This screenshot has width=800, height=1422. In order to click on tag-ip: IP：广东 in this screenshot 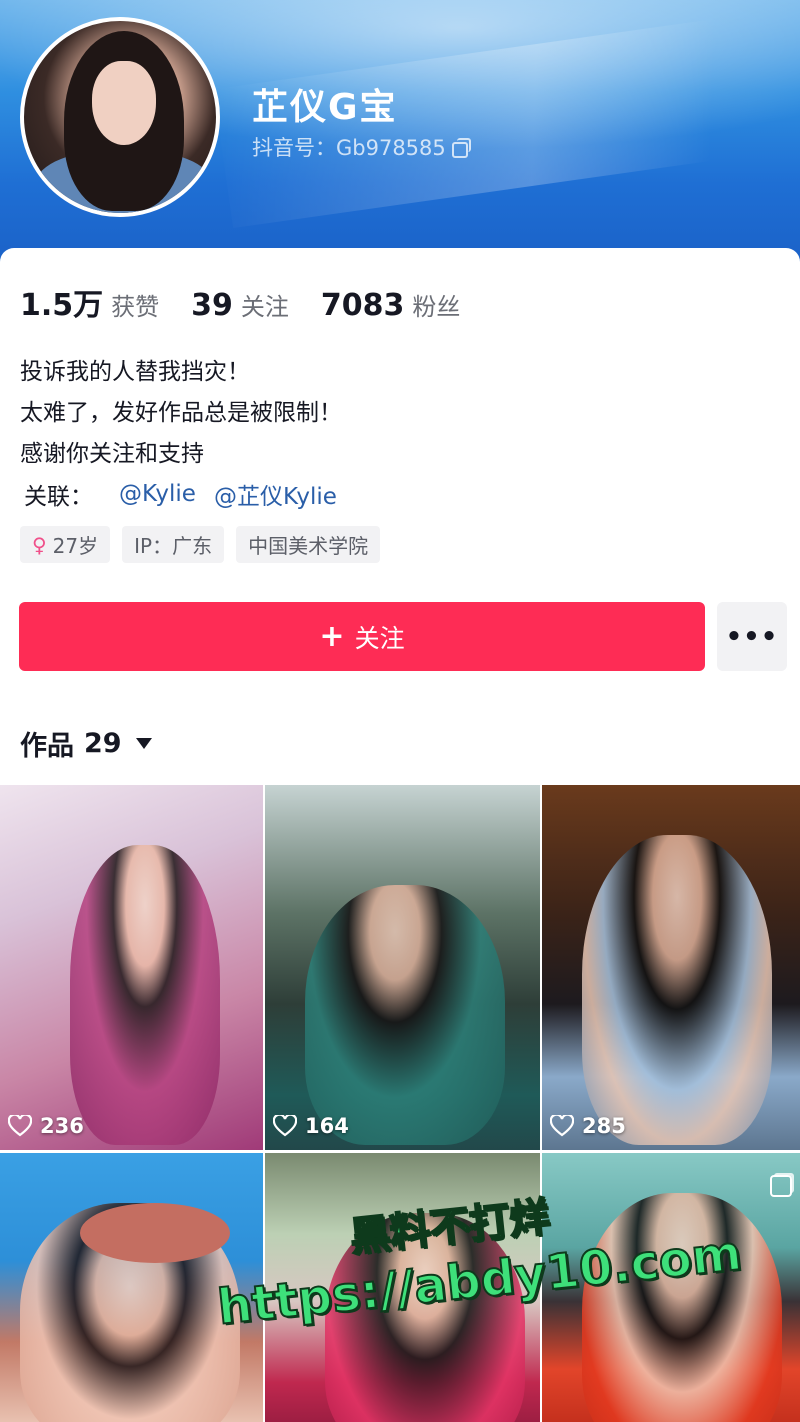, I will do `click(173, 544)`.